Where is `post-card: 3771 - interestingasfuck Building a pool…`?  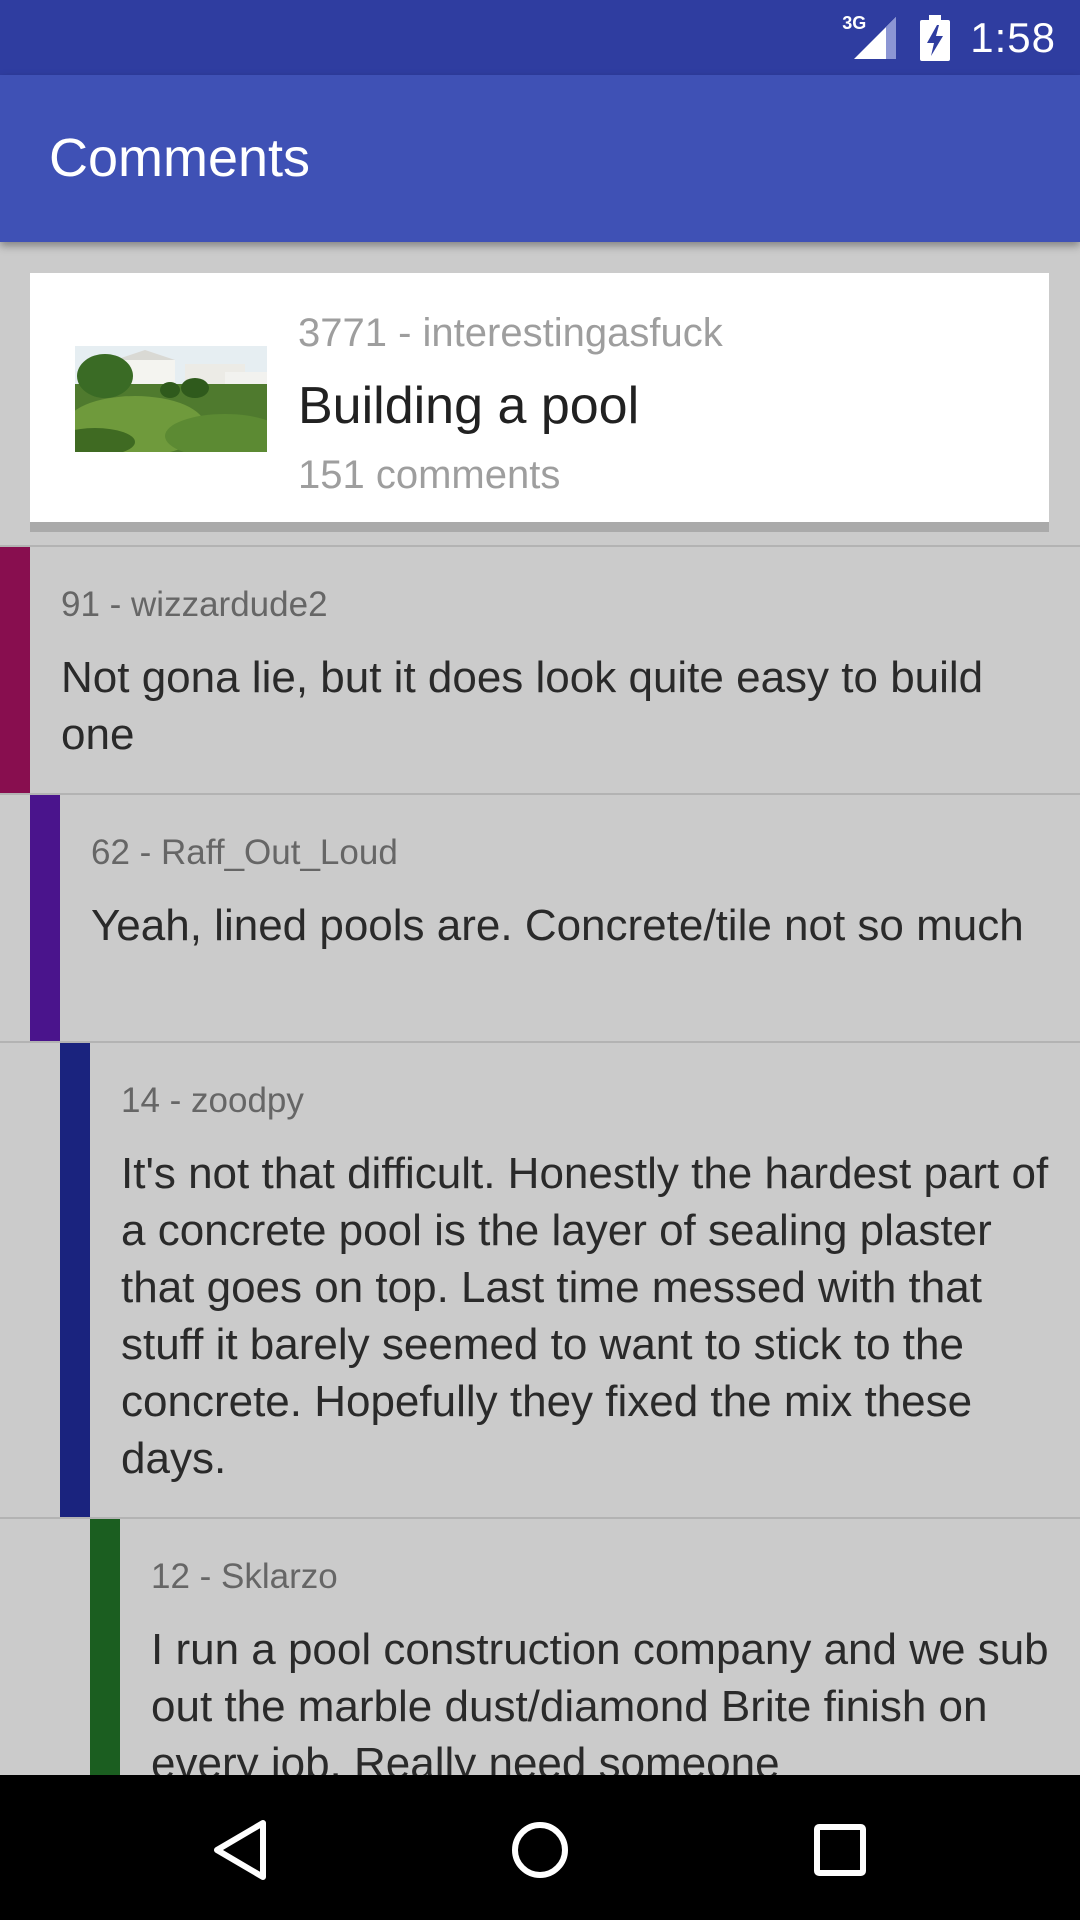 post-card: 3771 - interestingasfuck Building a pool… is located at coordinates (539, 402).